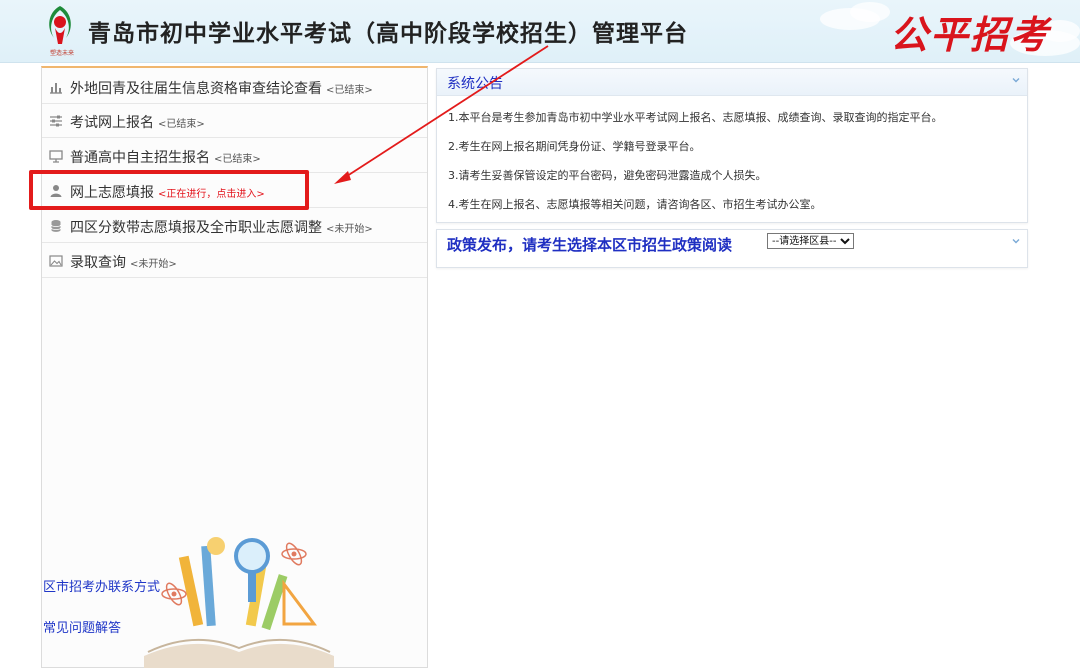 This screenshot has width=1080, height=672. I want to click on logo-tagline: 塑造未来, so click(61, 53).